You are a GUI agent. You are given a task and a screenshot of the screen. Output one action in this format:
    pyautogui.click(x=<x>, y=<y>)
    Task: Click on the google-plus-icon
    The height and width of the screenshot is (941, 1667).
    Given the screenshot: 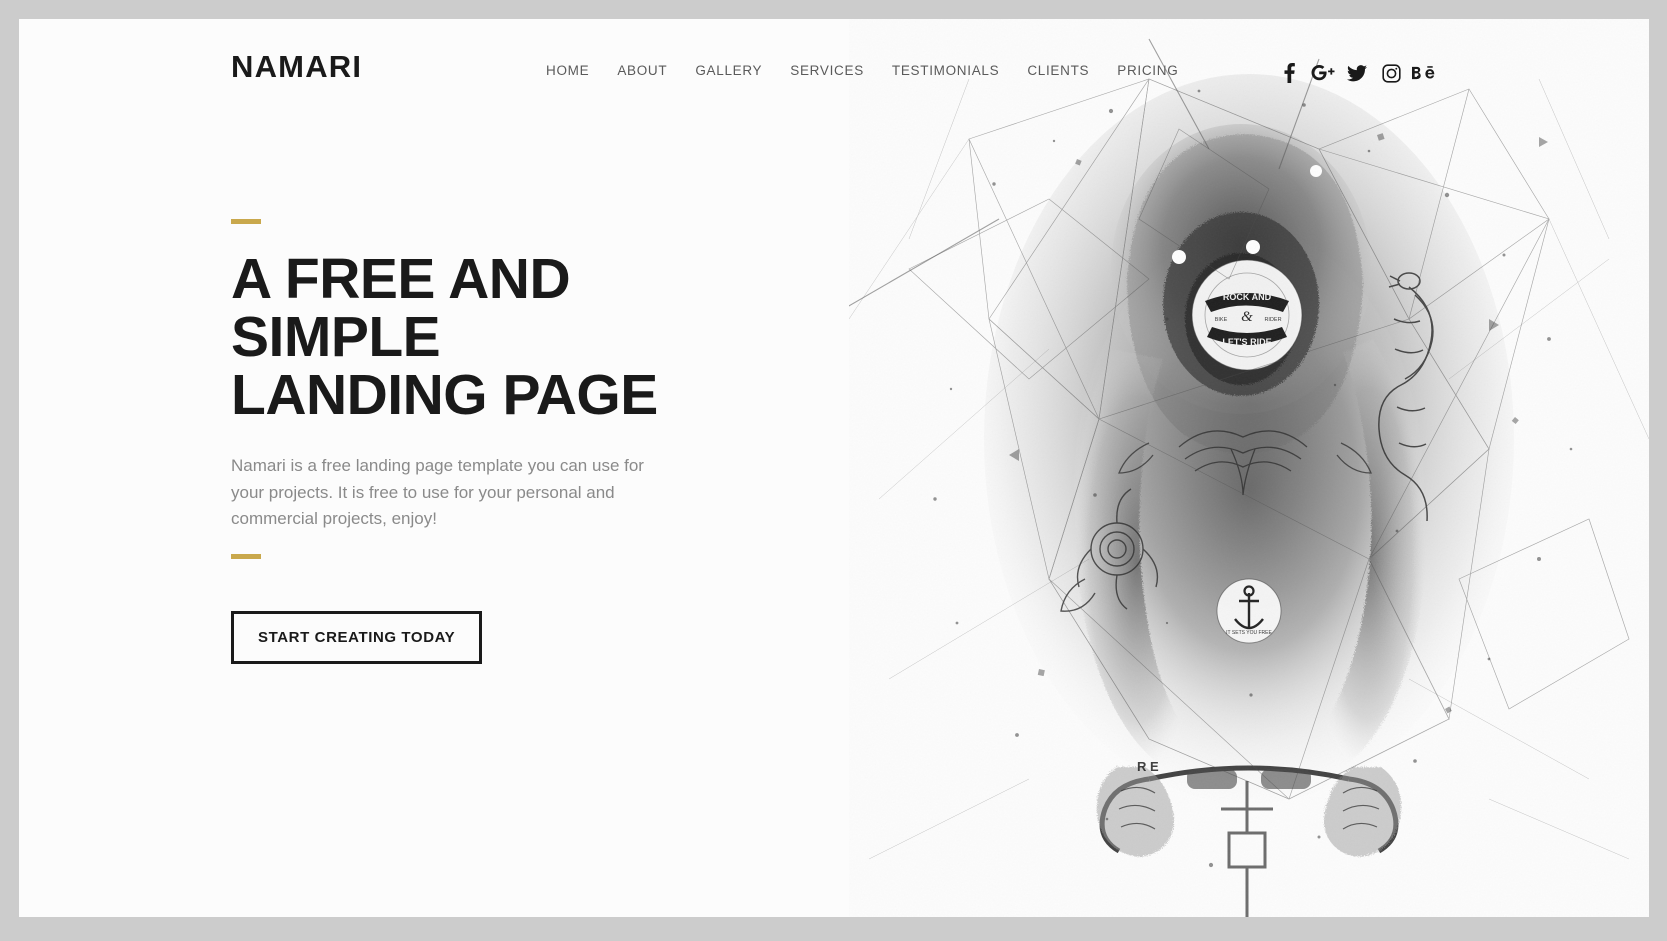 What is the action you would take?
    pyautogui.click(x=1323, y=73)
    